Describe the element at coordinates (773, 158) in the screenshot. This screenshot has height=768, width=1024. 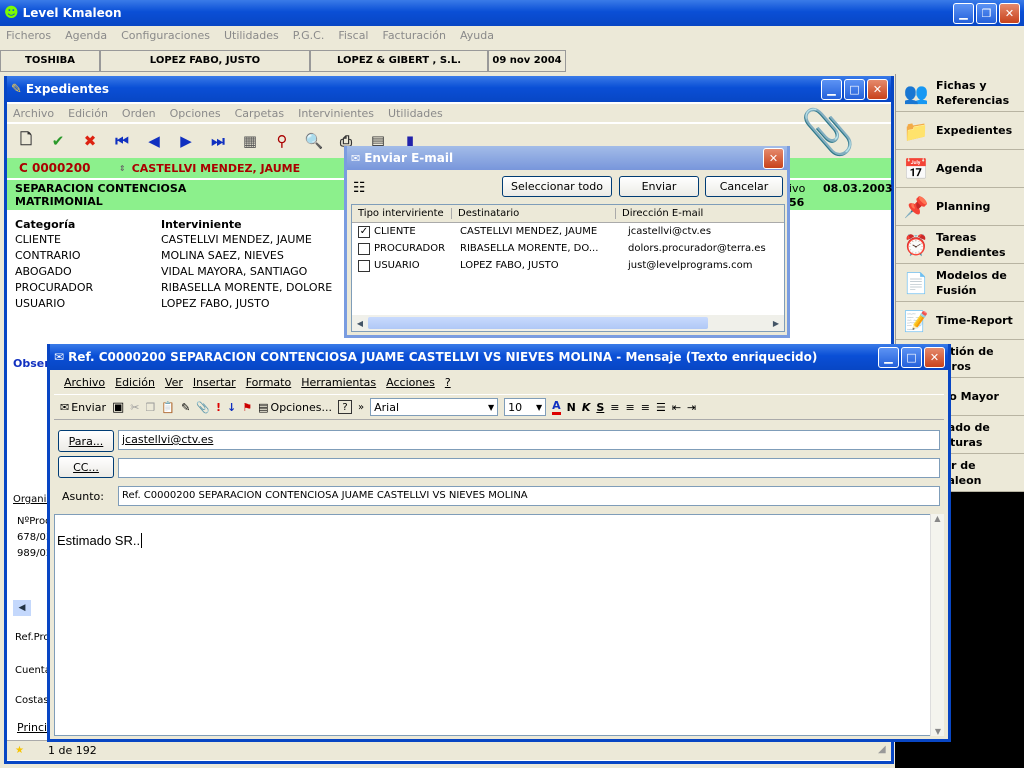
I see `email-dialog-close-button: ✕` at that location.